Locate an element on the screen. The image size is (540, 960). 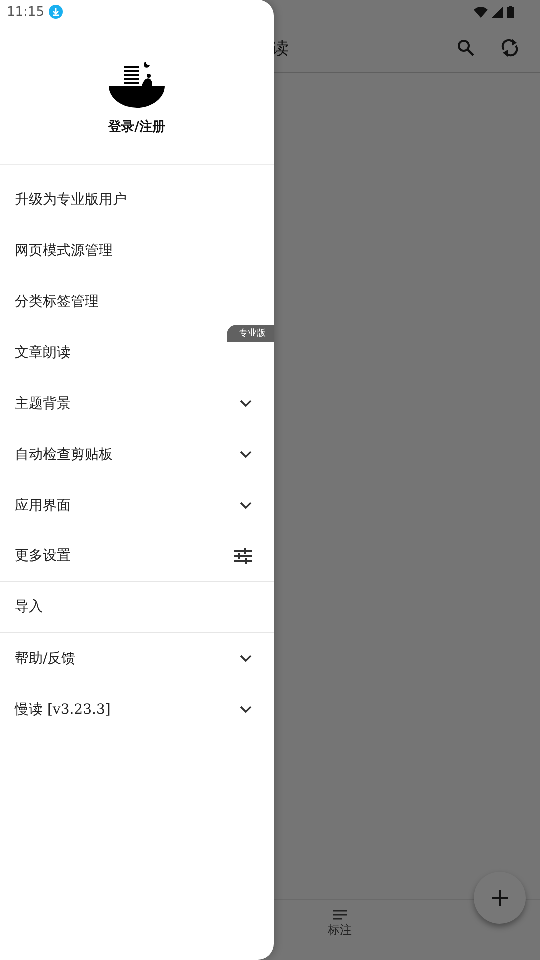
lines-icon is located at coordinates (340, 915).